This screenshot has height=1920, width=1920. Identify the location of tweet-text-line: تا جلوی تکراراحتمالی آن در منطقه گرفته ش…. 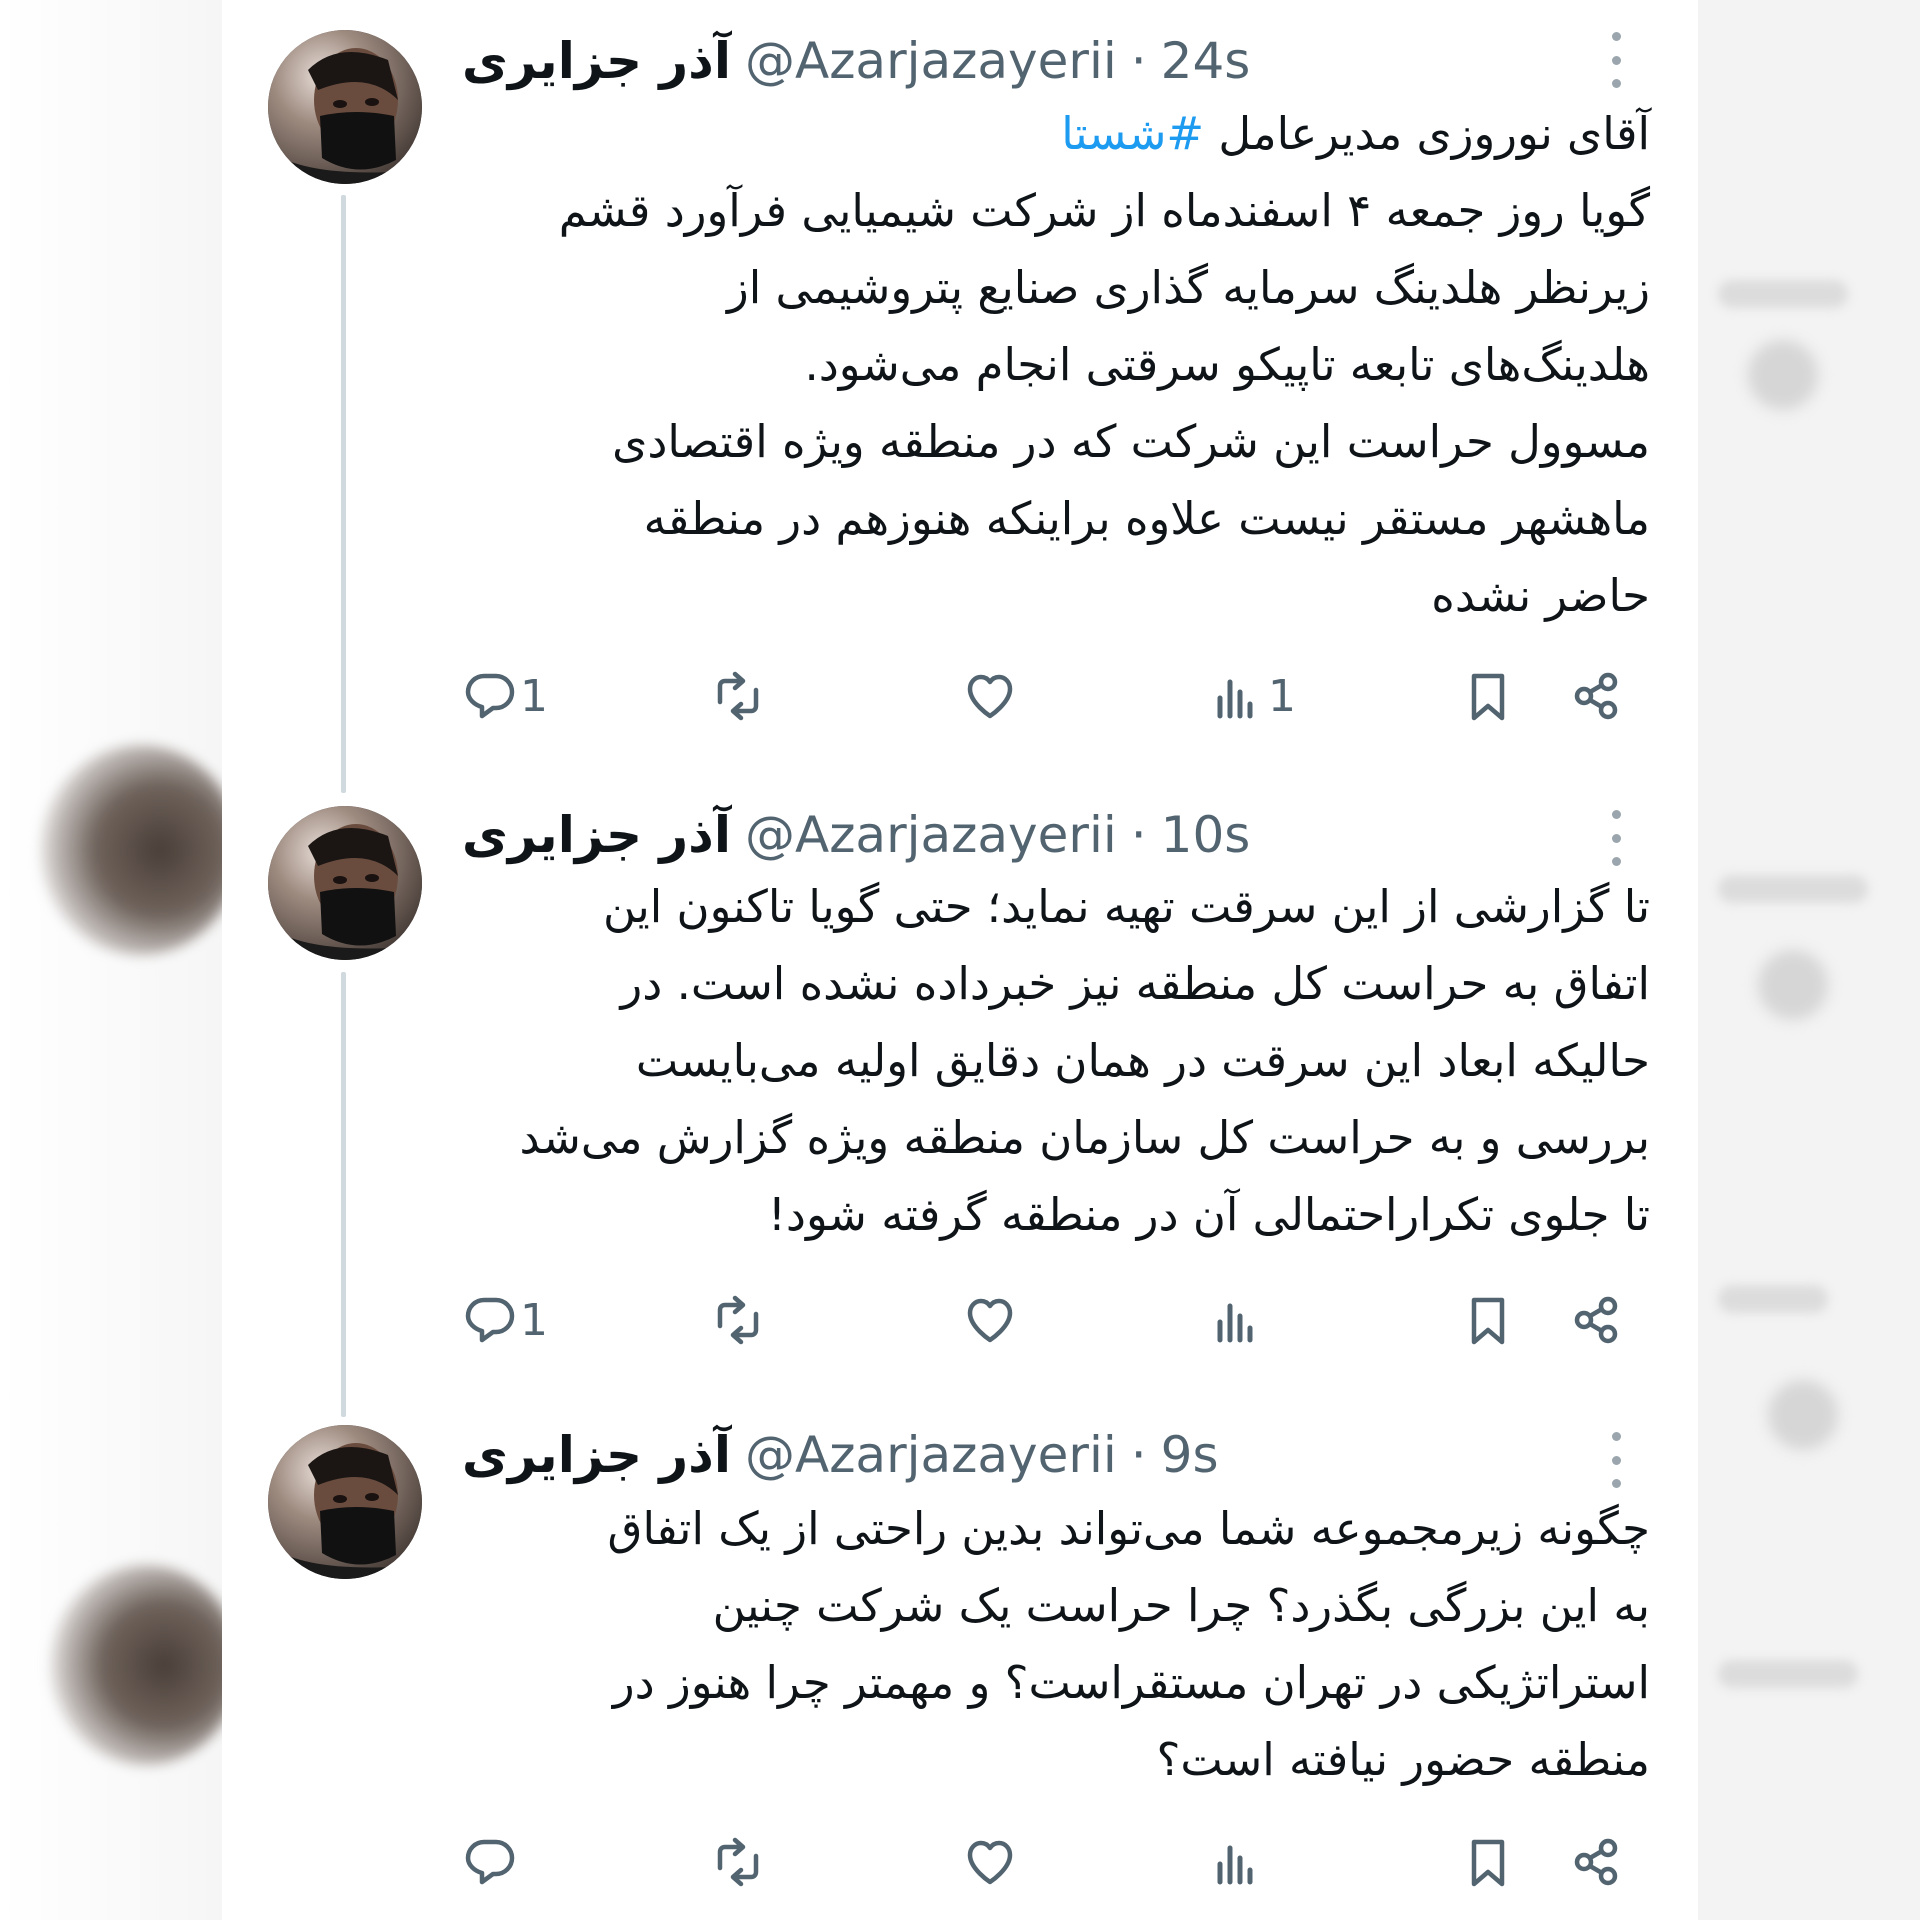
(1056, 1214).